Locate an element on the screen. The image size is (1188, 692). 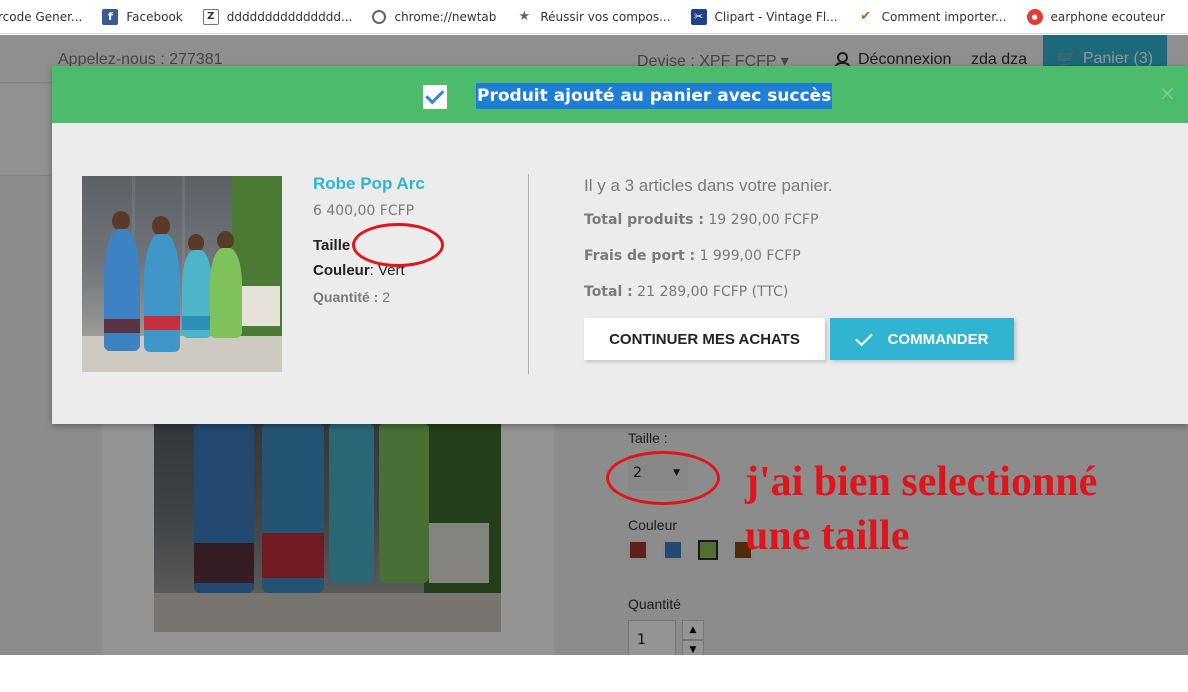
bookmark-label: earphone ecouteur is located at coordinates (1108, 16).